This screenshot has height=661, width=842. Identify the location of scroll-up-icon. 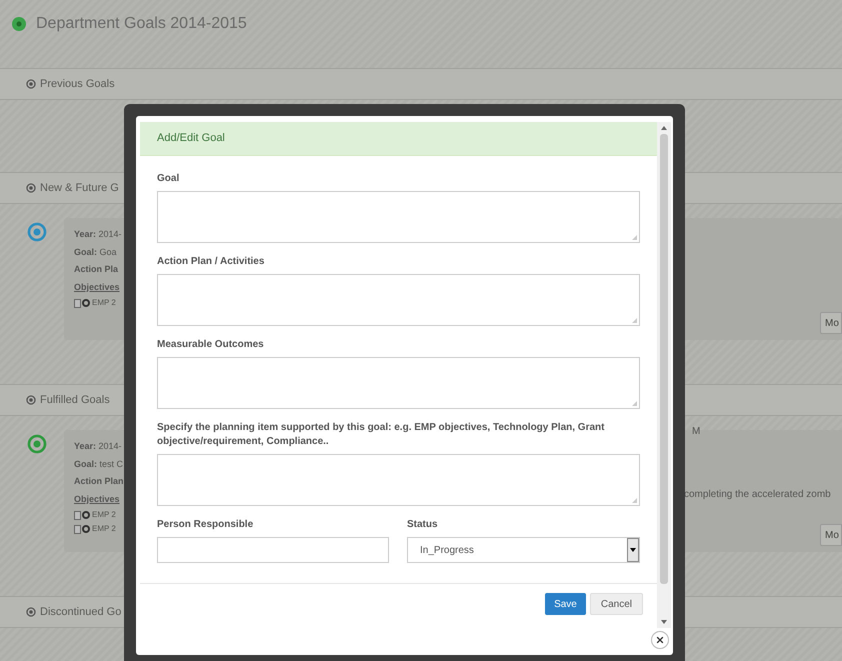
(664, 128).